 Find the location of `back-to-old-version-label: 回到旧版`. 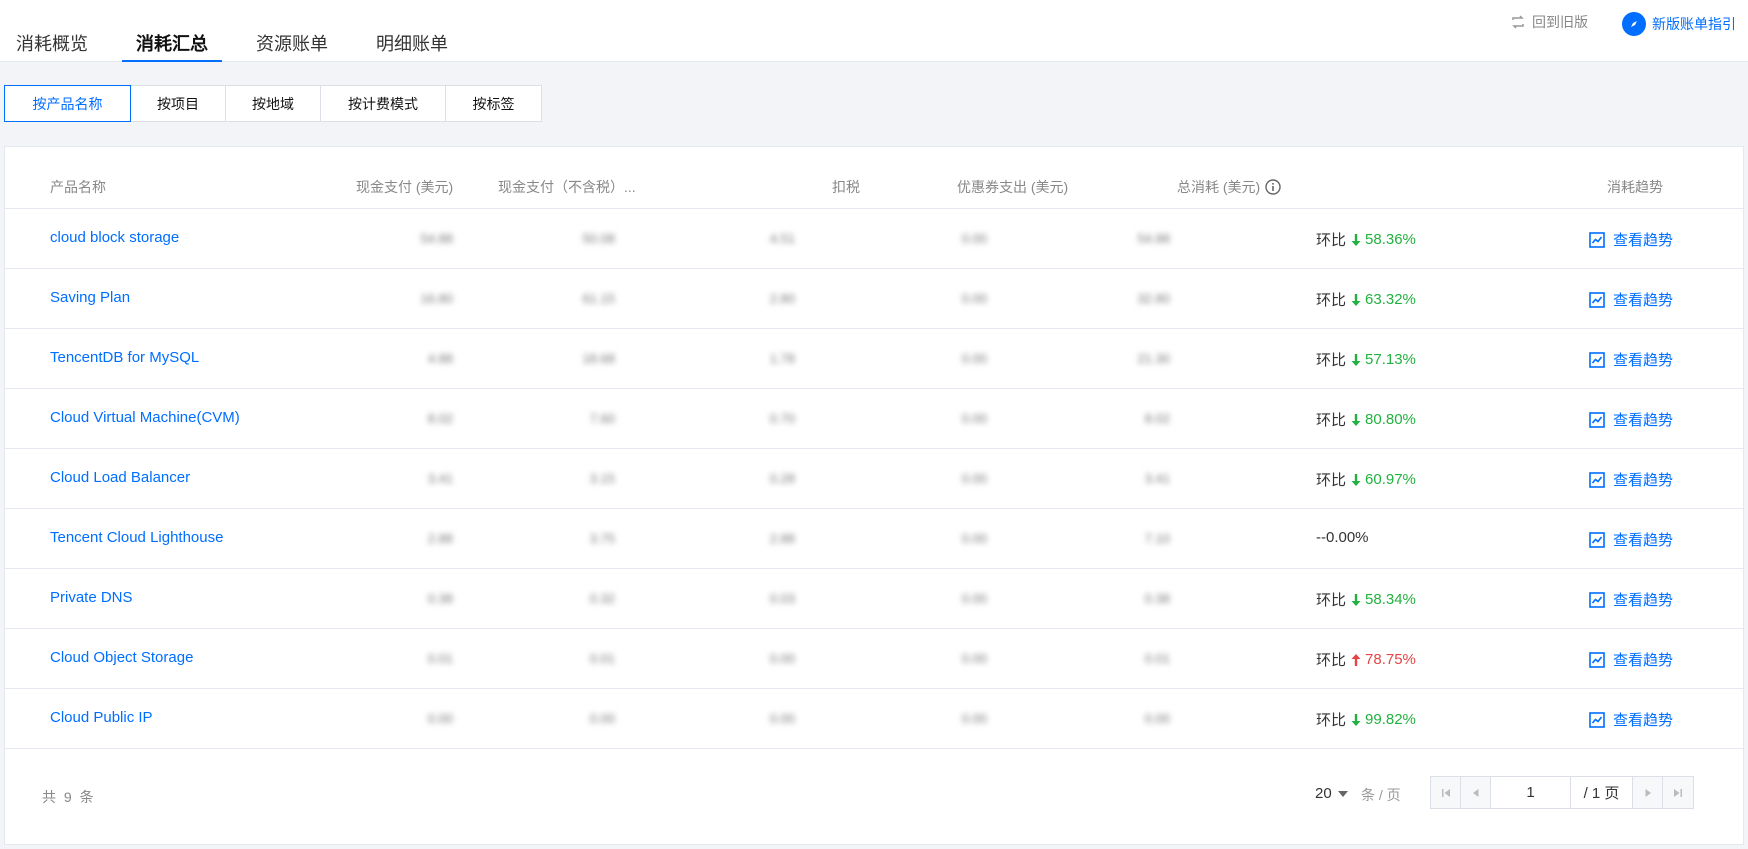

back-to-old-version-label: 回到旧版 is located at coordinates (1560, 22).